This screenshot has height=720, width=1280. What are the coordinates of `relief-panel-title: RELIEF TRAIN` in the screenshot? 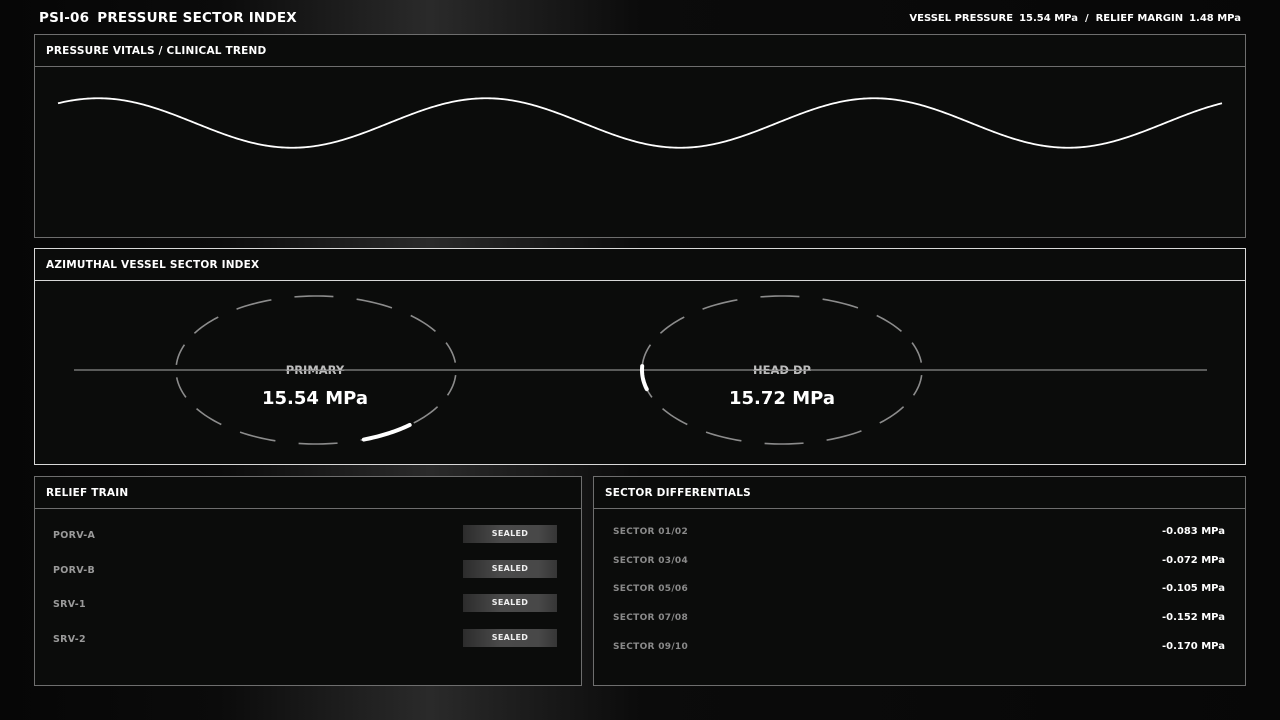 It's located at (87, 493).